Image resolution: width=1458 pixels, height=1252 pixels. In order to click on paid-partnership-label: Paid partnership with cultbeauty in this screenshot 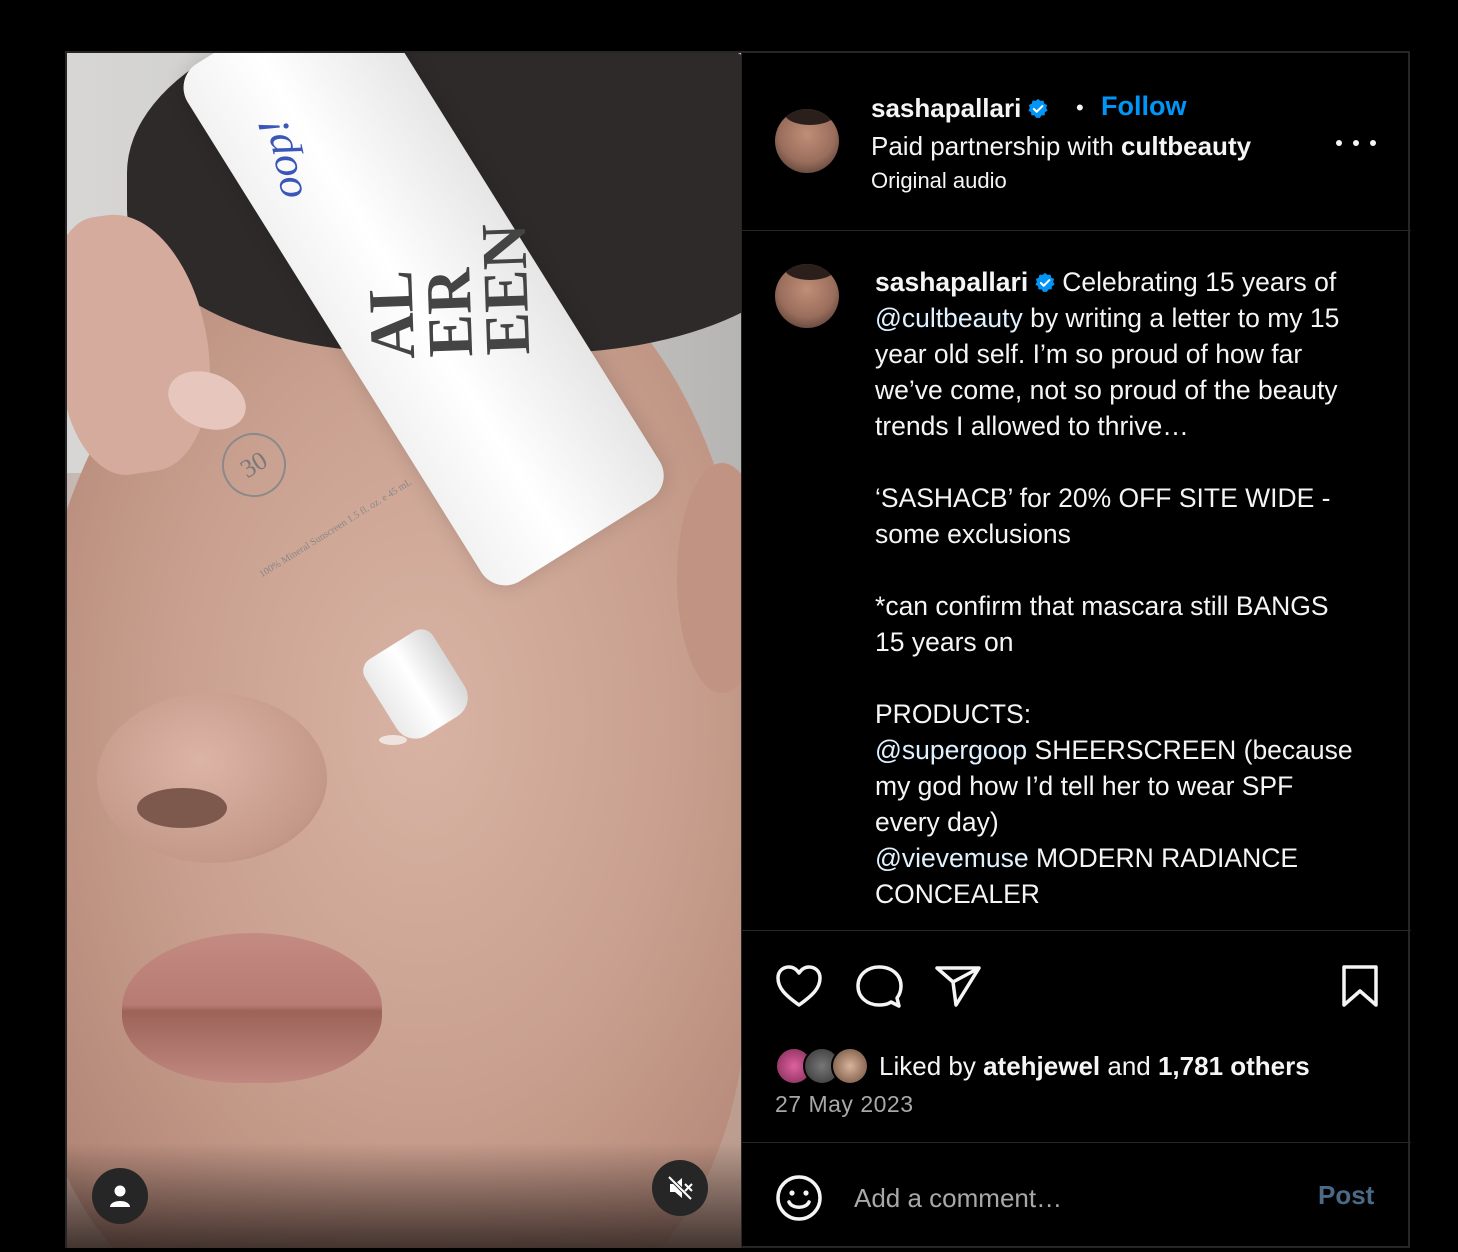, I will do `click(1061, 146)`.